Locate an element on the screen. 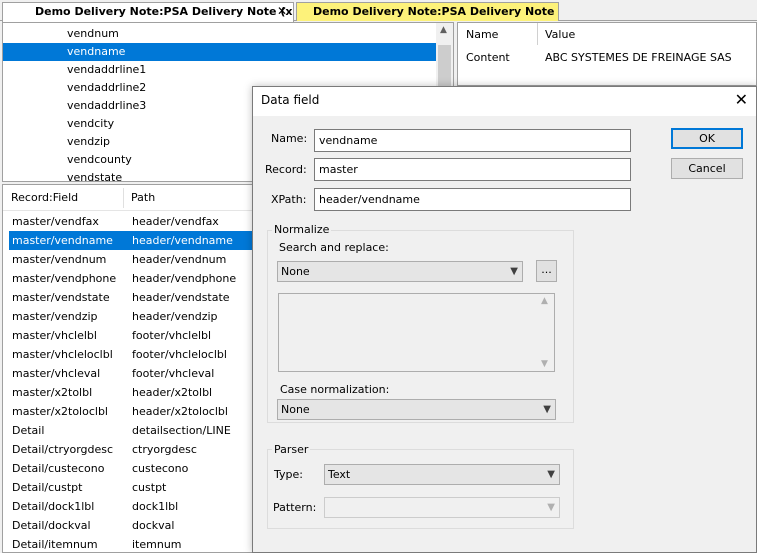 This screenshot has width=757, height=553. properties-col-name: Name is located at coordinates (482, 34).